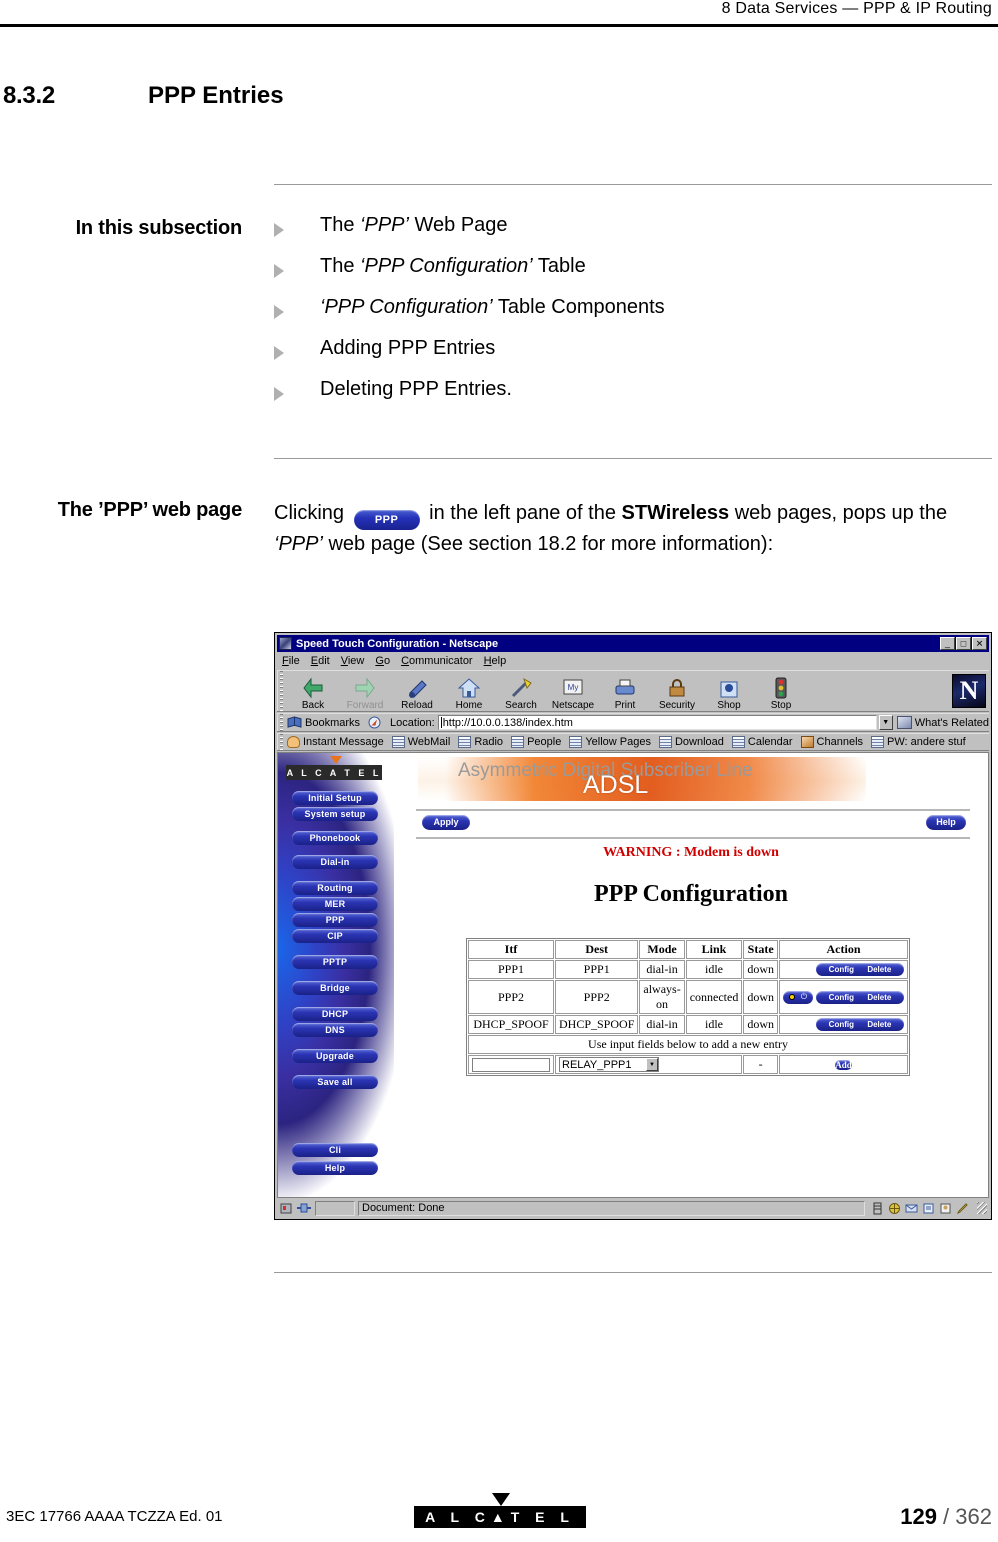 This screenshot has height=1542, width=998. I want to click on new-dest-select: RELAY_PPP1 ▼, so click(609, 1065).